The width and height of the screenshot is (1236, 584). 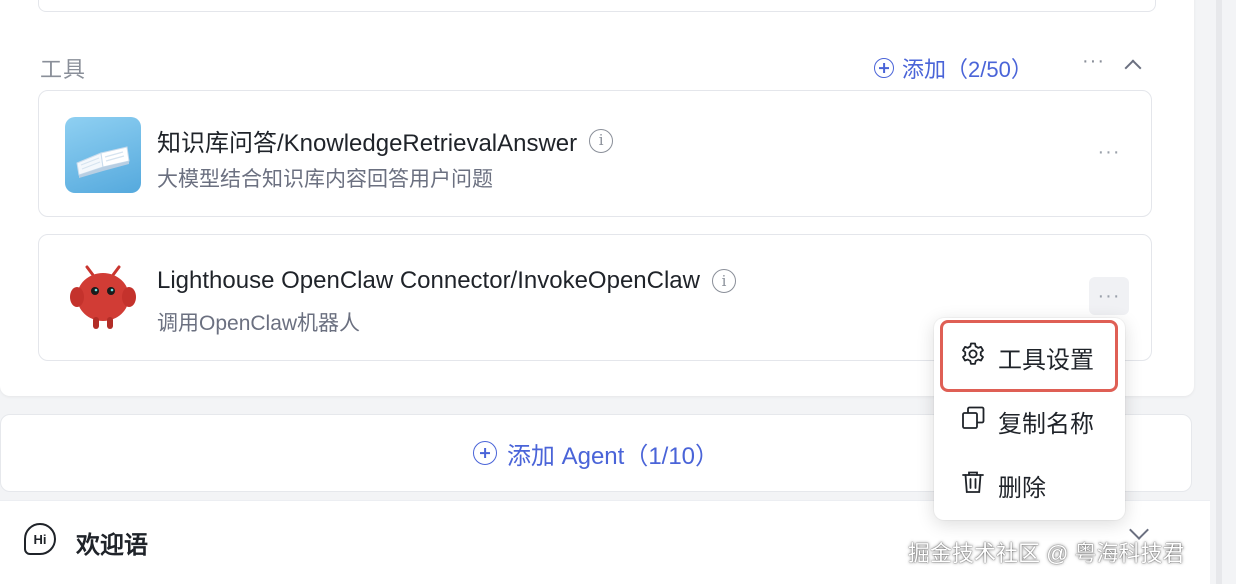 I want to click on tools-section-more-button: ···, so click(x=1093, y=61).